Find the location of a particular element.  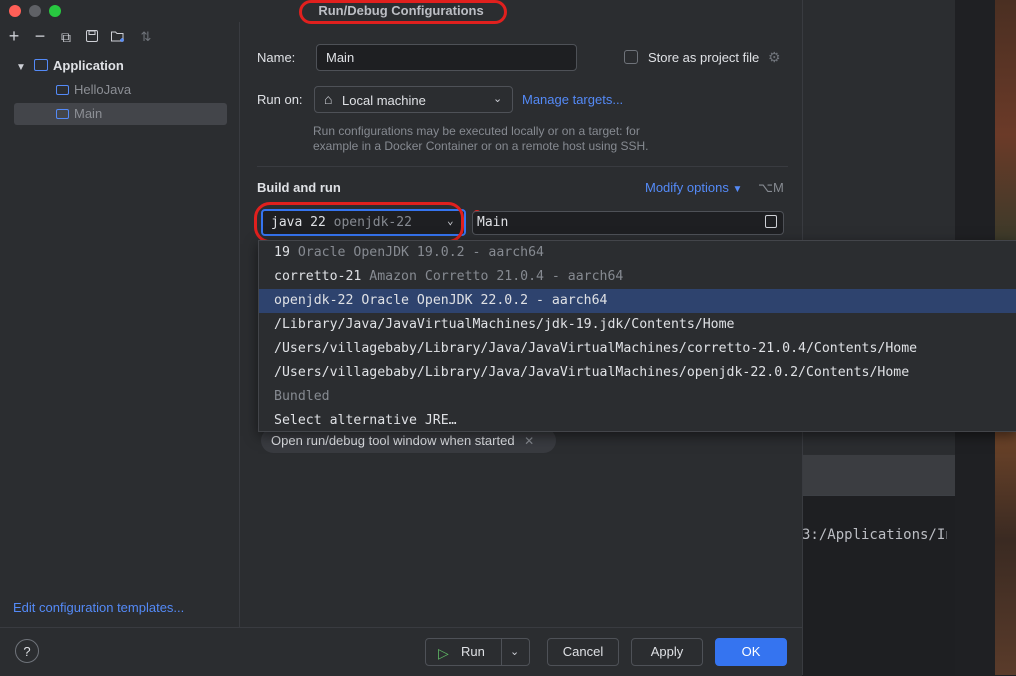

terminal-text: 3:/Applications/In is located at coordinates (874, 535).